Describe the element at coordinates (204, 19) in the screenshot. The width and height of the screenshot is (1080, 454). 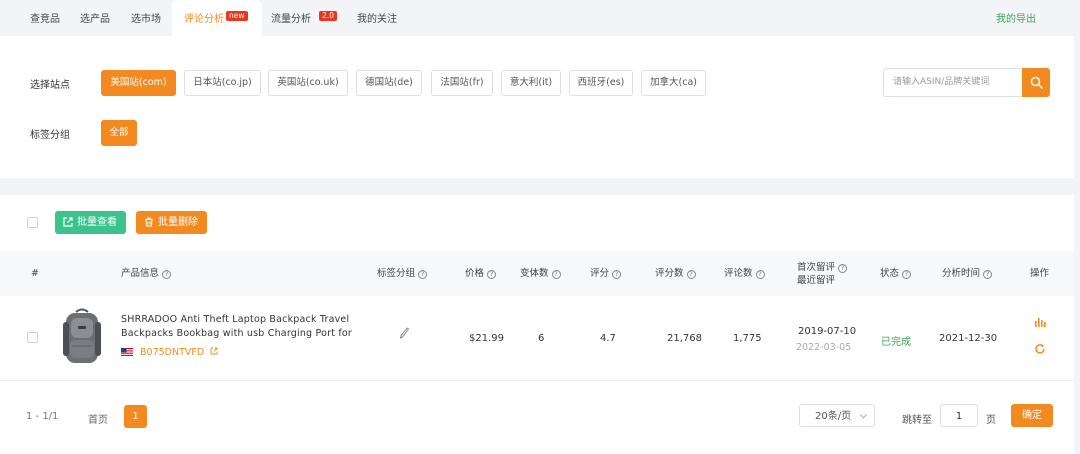
I see `tab-review-analysis-label: 评论分析` at that location.